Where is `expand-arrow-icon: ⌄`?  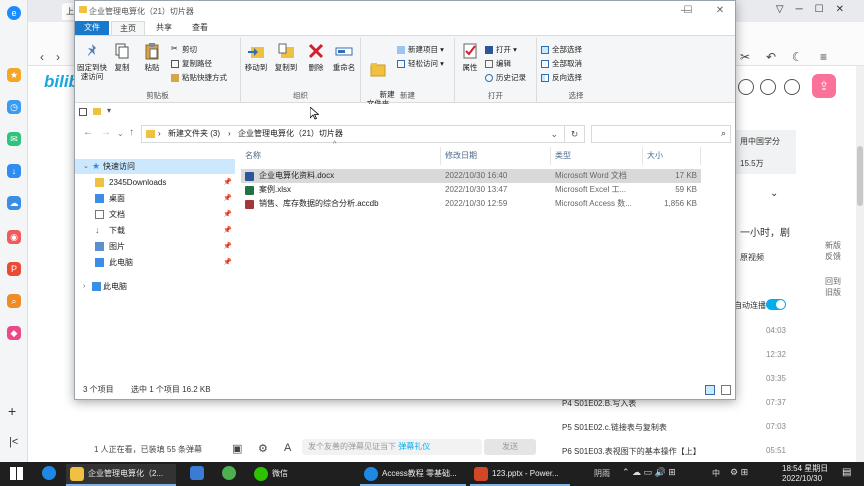 expand-arrow-icon: ⌄ is located at coordinates (86, 166).